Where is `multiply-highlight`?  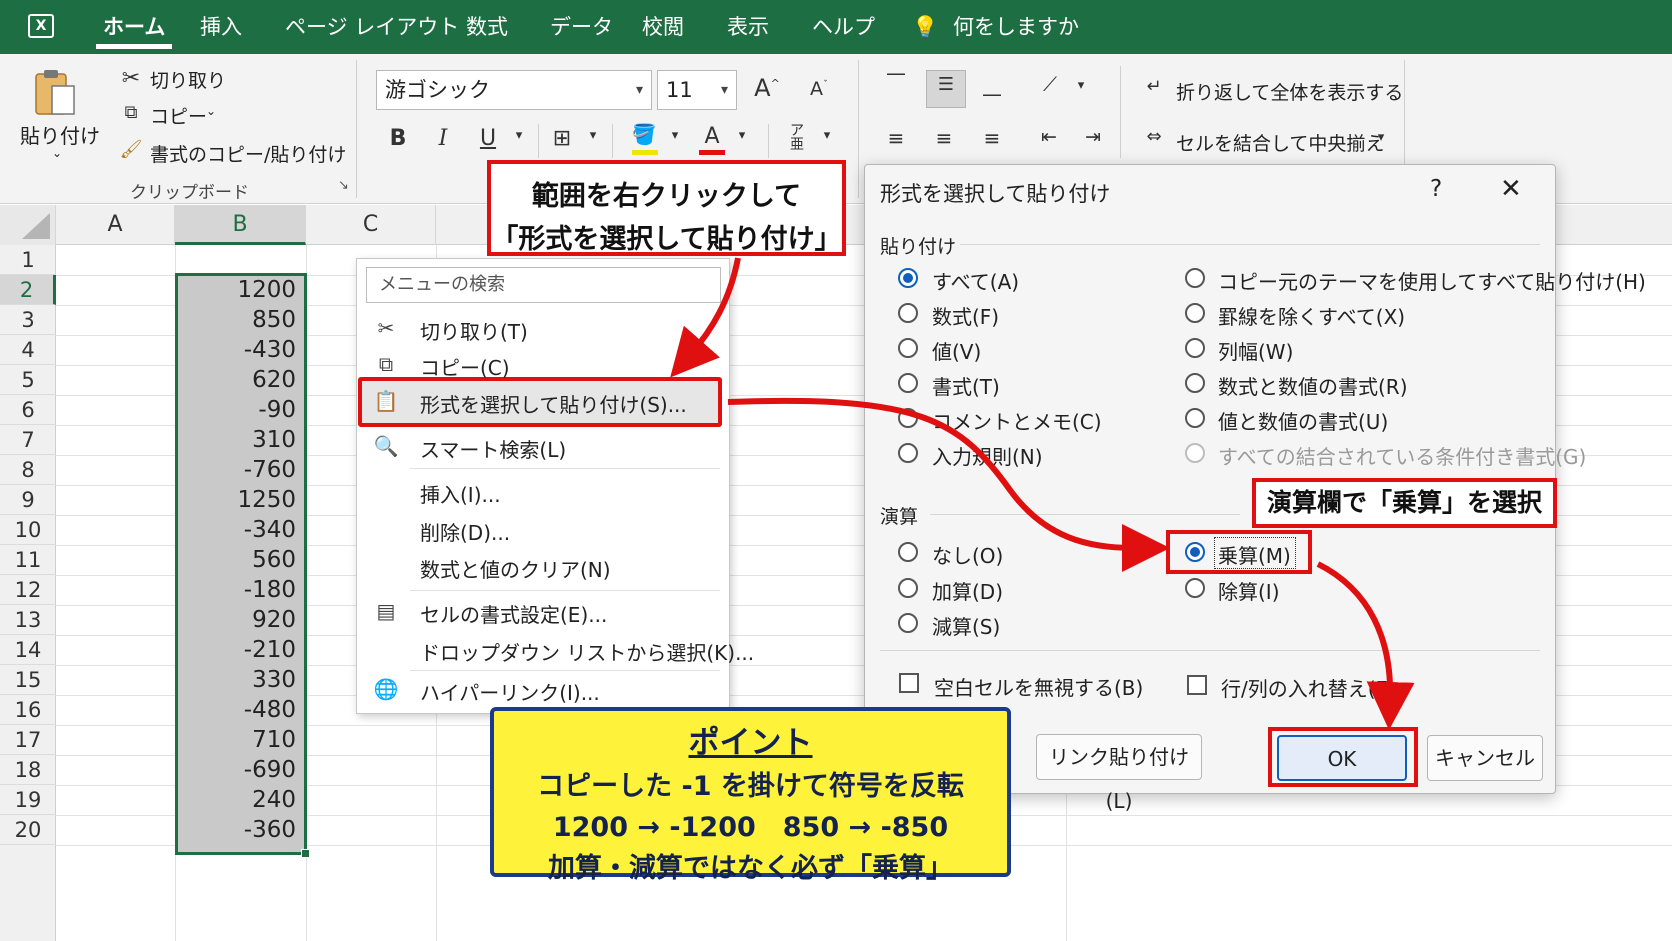 multiply-highlight is located at coordinates (1239, 552).